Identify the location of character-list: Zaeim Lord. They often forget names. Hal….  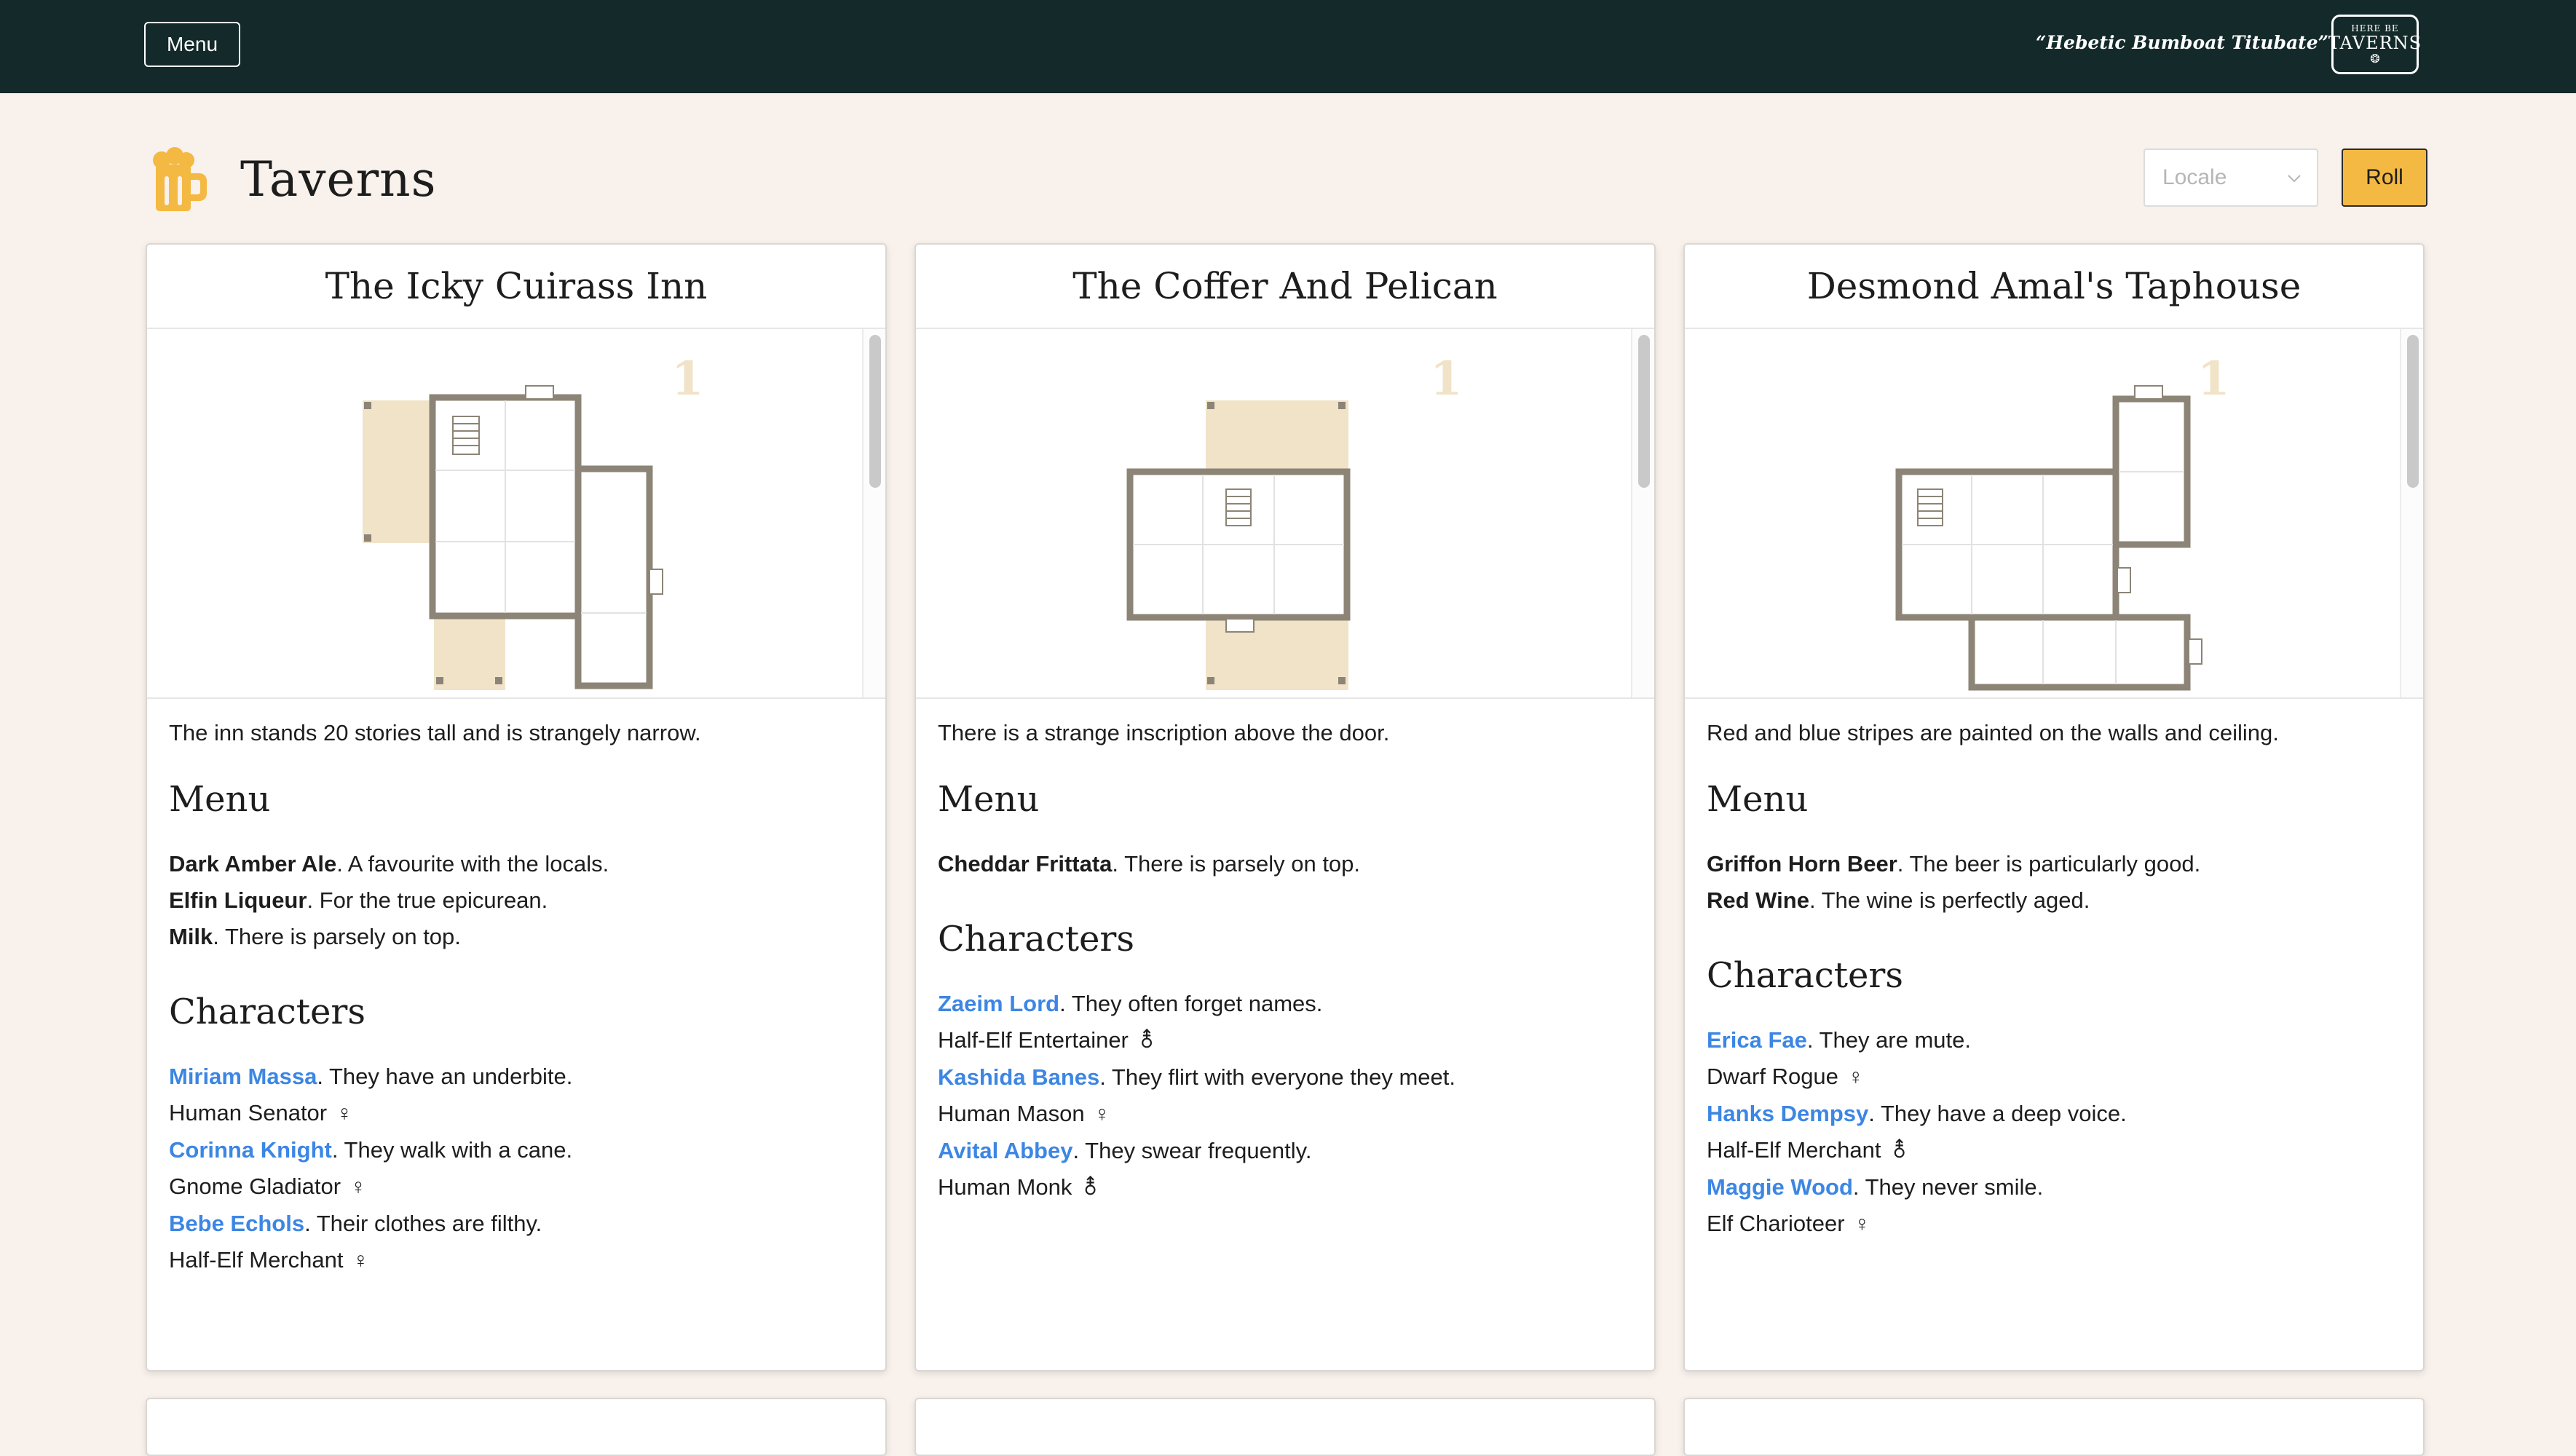
(1285, 1096).